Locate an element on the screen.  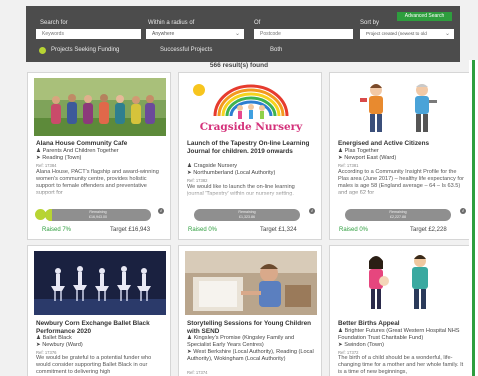
target-amount: Target £16,943 is located at coordinates (130, 230).